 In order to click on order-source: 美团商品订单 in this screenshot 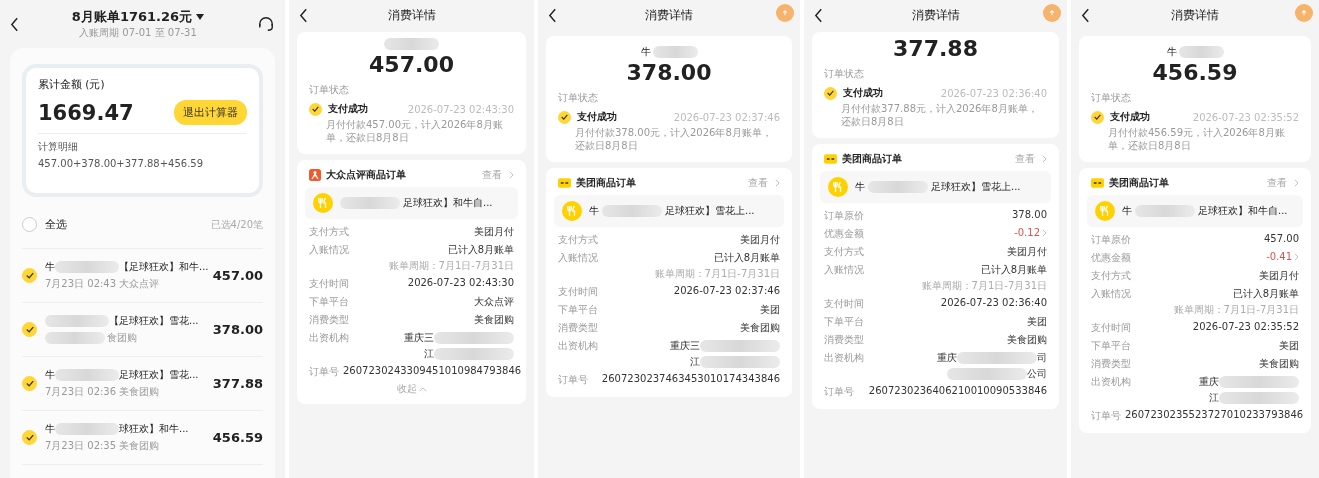, I will do `click(606, 183)`.